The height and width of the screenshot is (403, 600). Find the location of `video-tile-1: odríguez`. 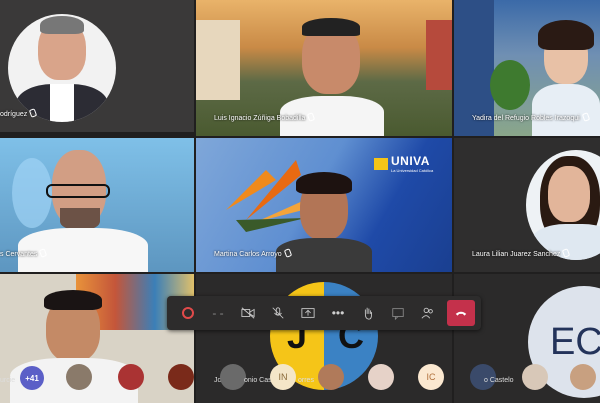

video-tile-1: odríguez is located at coordinates (97, 66).